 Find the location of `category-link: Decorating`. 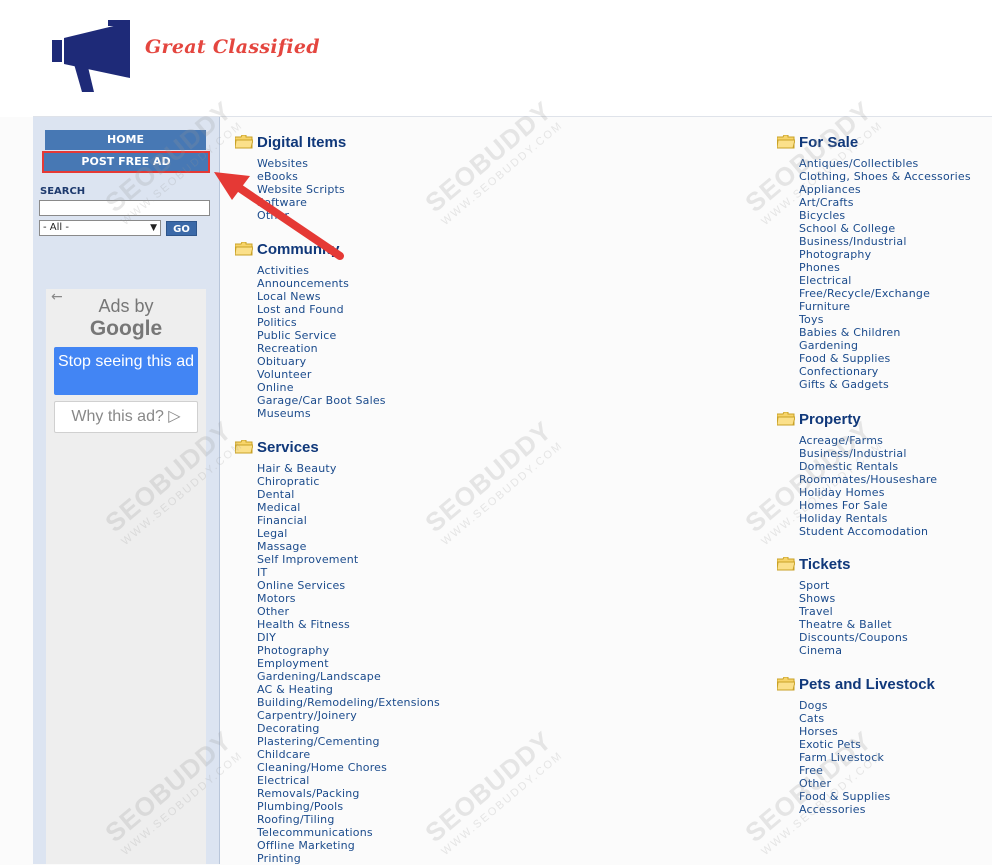

category-link: Decorating is located at coordinates (348, 728).